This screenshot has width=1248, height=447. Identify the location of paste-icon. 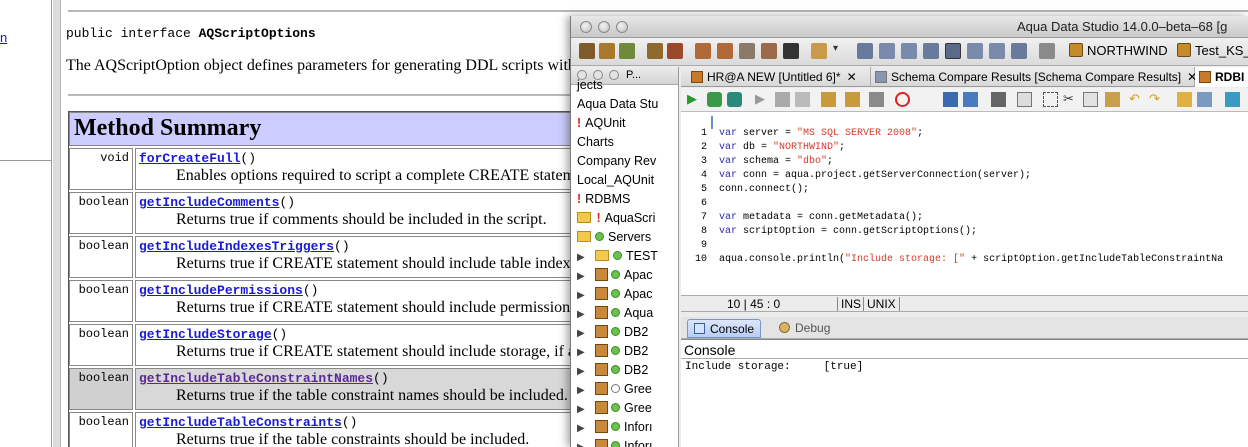
(1112, 99).